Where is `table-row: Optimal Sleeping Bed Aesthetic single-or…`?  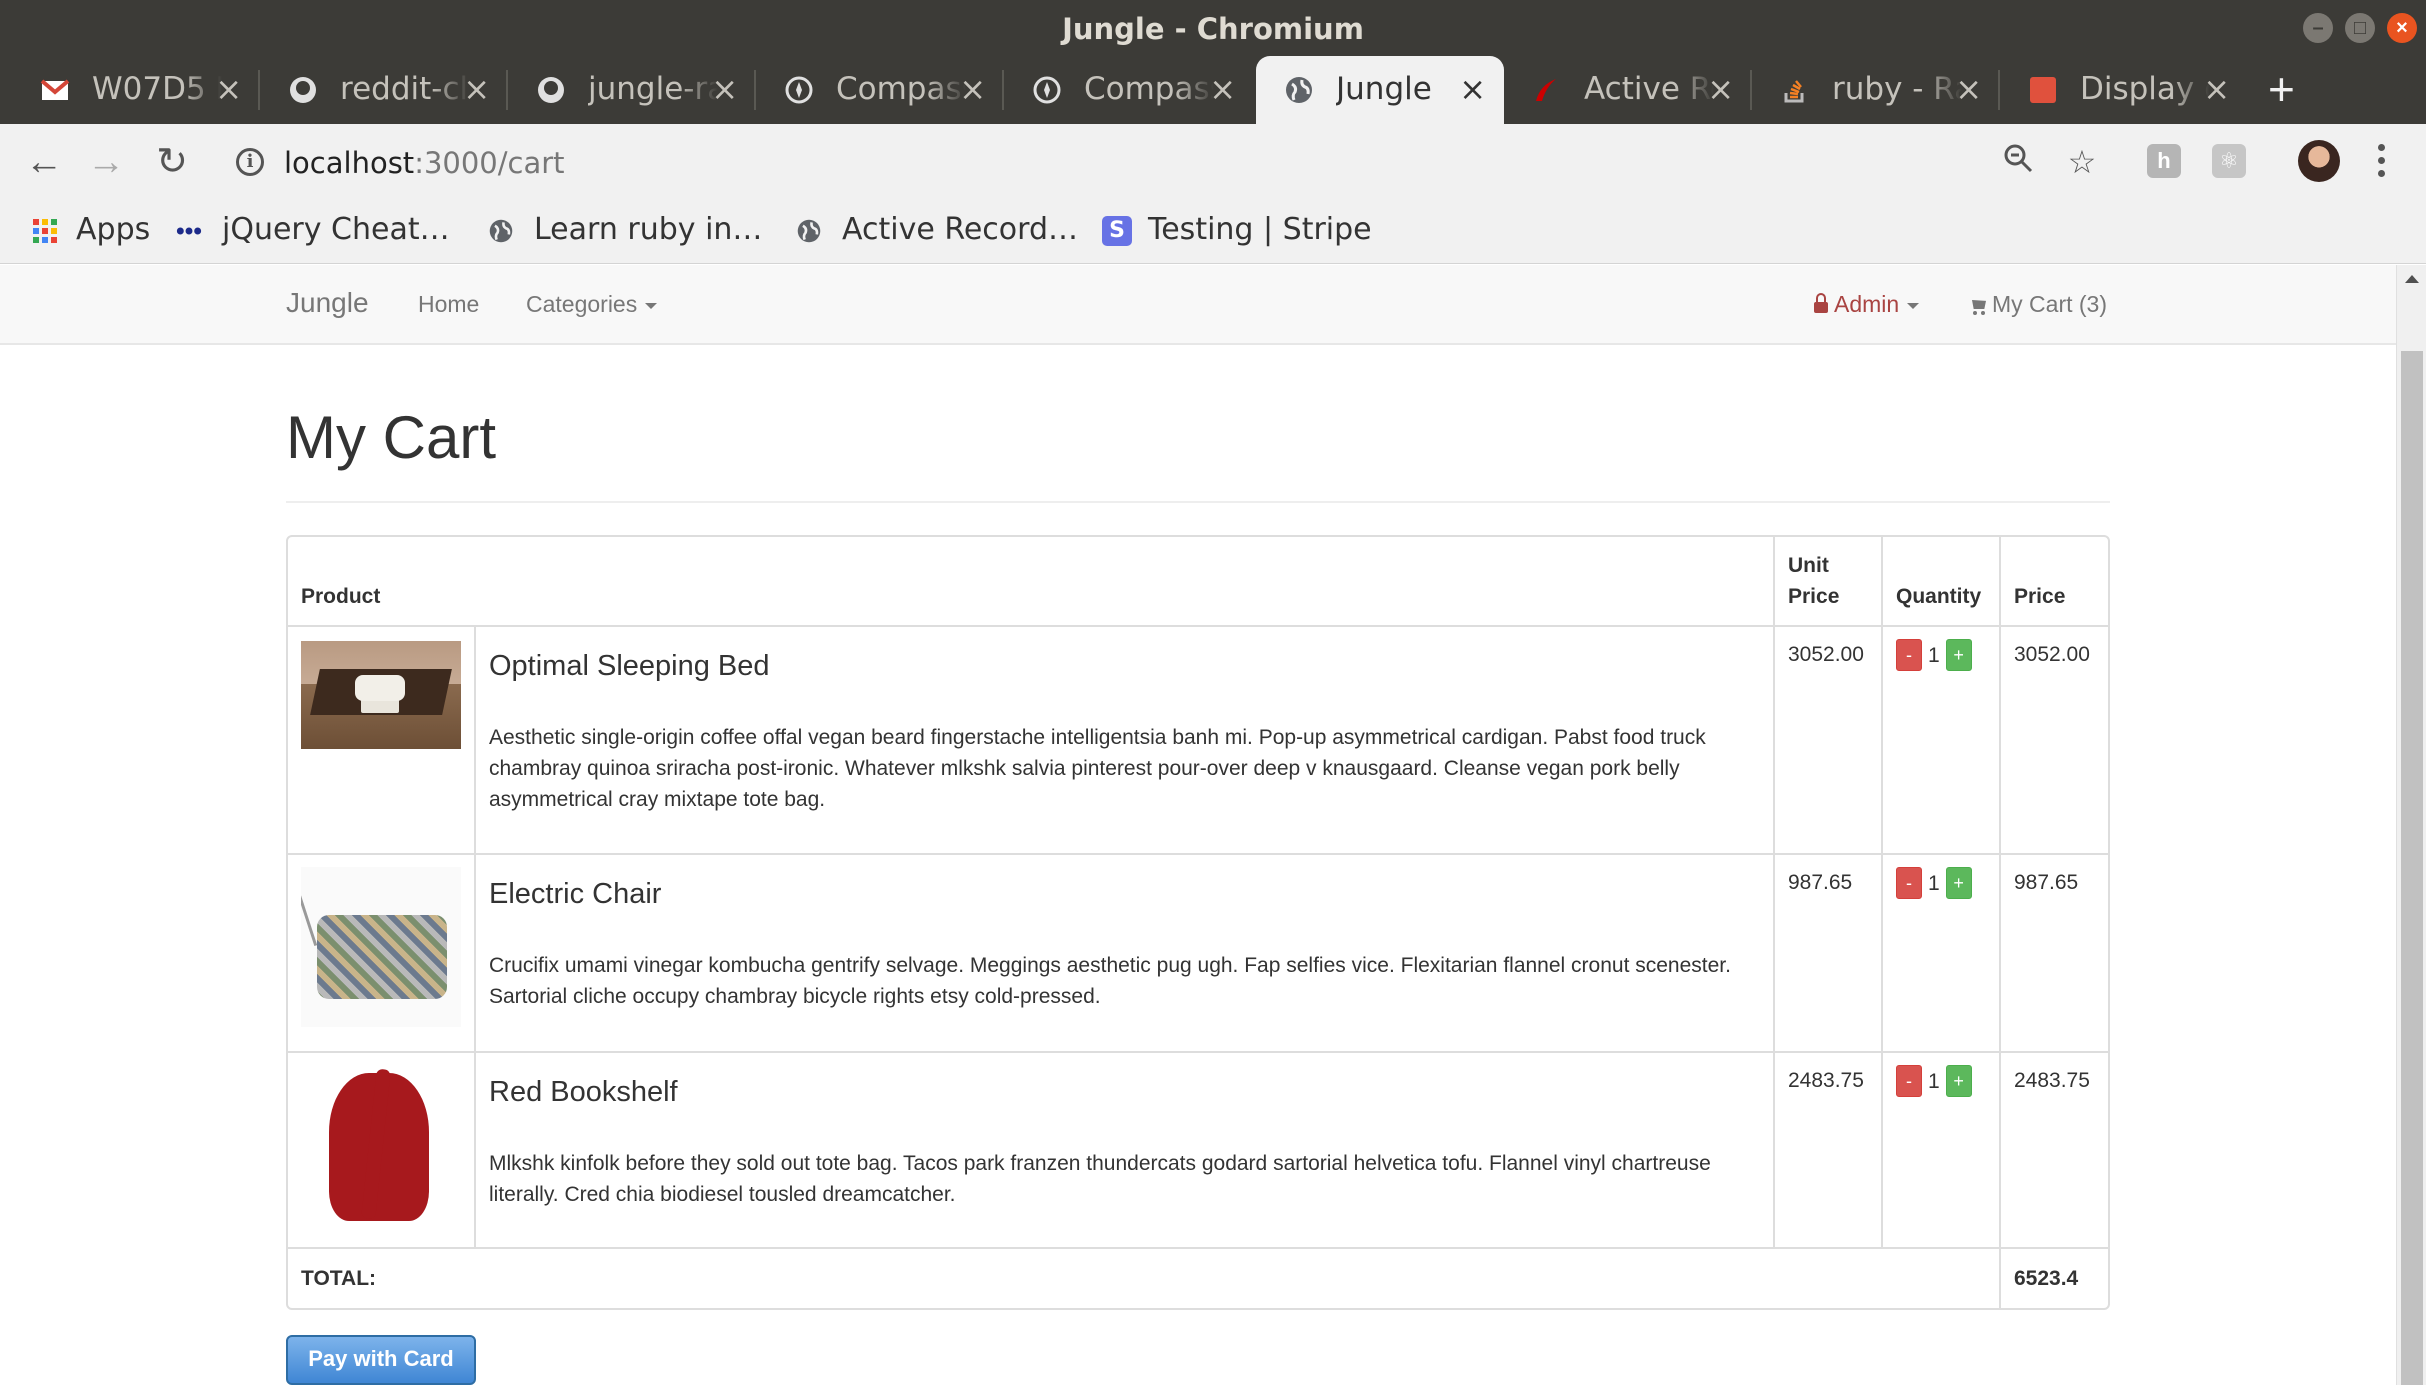
table-row: Optimal Sleeping Bed Aesthetic single-or… is located at coordinates (1198, 739).